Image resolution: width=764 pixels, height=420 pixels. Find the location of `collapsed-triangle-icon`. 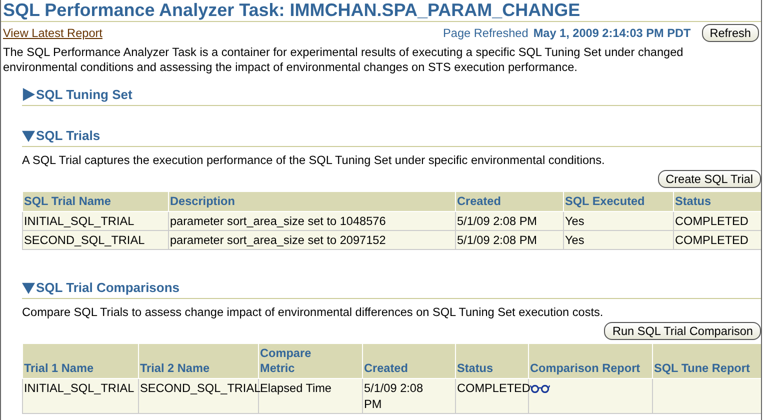

collapsed-triangle-icon is located at coordinates (28, 94).